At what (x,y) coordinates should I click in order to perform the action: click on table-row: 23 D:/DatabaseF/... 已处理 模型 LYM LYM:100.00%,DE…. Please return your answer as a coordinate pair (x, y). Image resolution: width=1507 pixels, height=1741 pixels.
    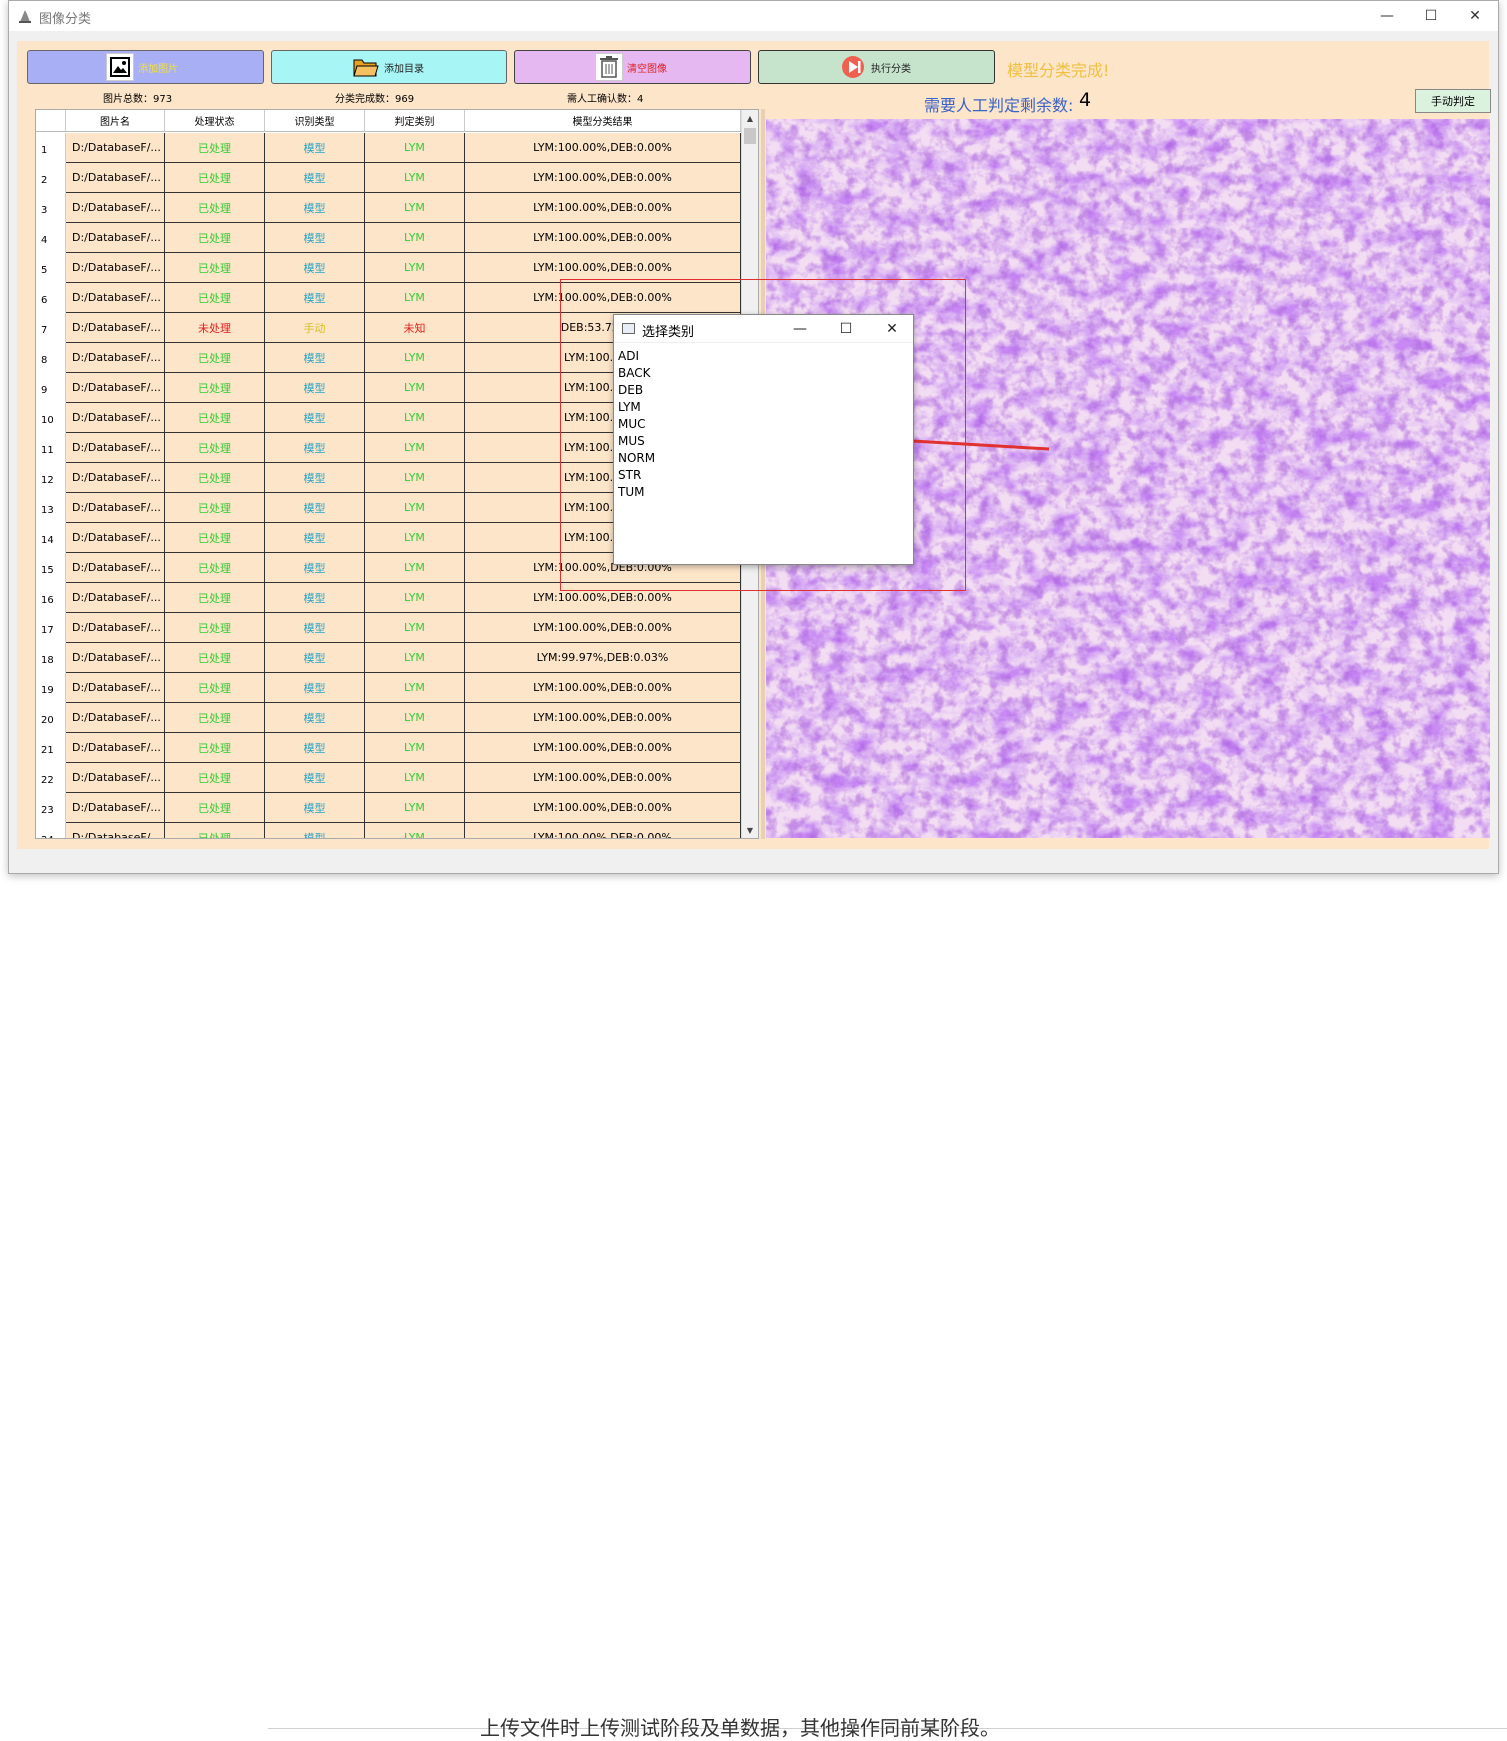
    Looking at the image, I should click on (388, 808).